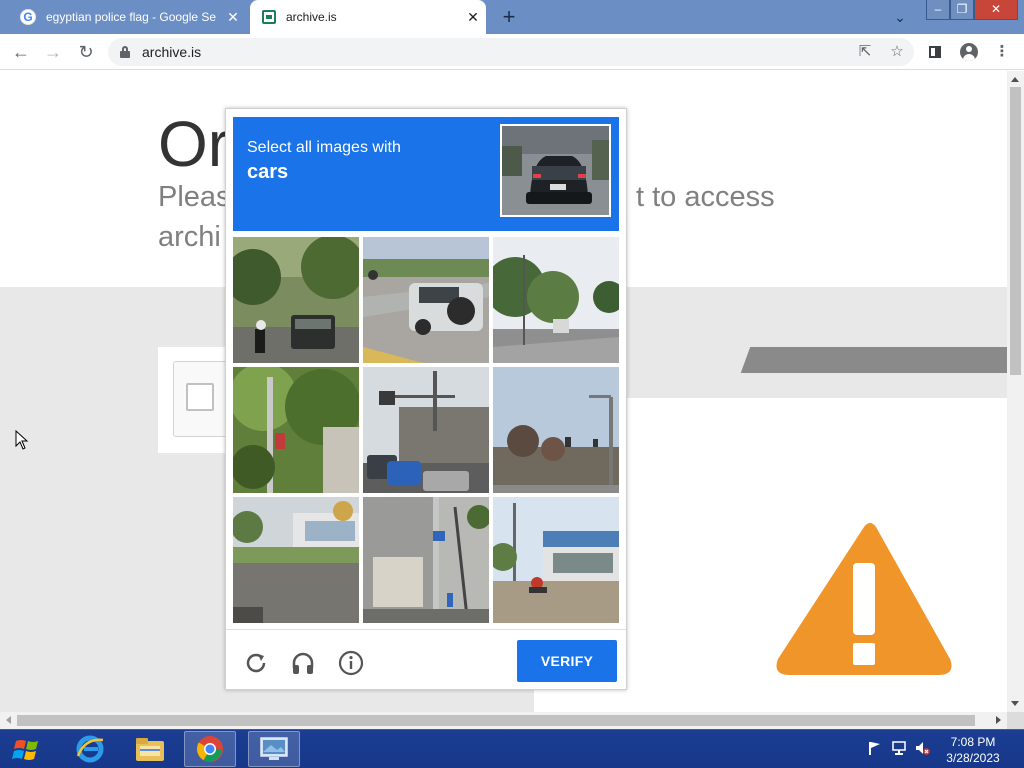 The image size is (1024, 768). What do you see at coordinates (938, 10) in the screenshot?
I see `minimize-button: –` at bounding box center [938, 10].